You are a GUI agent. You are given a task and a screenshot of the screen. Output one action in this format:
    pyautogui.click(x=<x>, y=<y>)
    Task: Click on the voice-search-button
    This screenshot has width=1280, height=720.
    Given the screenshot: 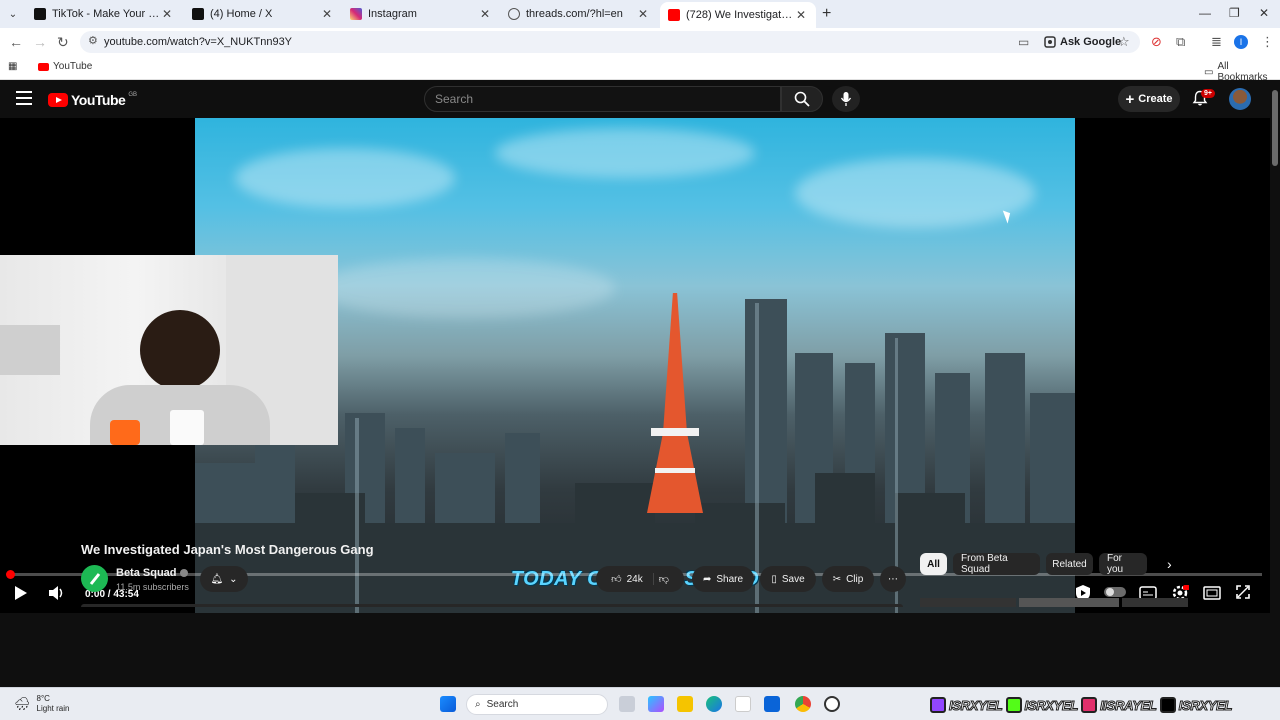 What is the action you would take?
    pyautogui.click(x=846, y=99)
    